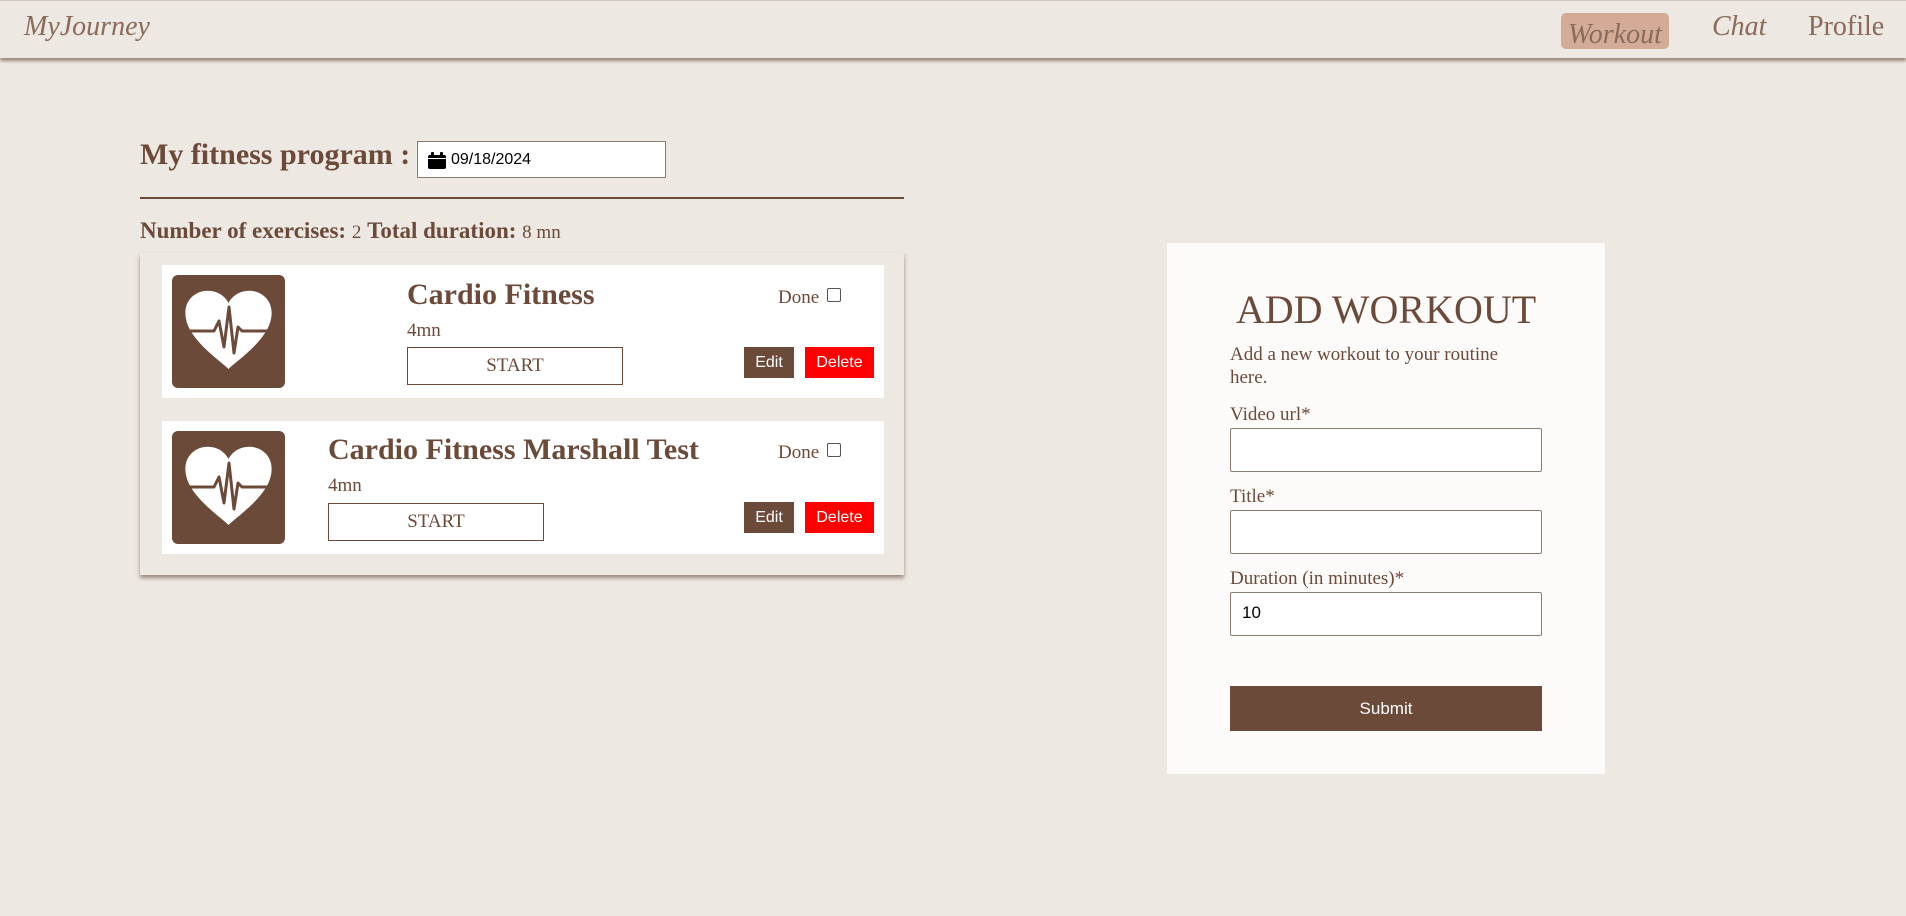 The image size is (1906, 916). I want to click on workout-title: Cardio Fitness Marshall Test, so click(513, 449).